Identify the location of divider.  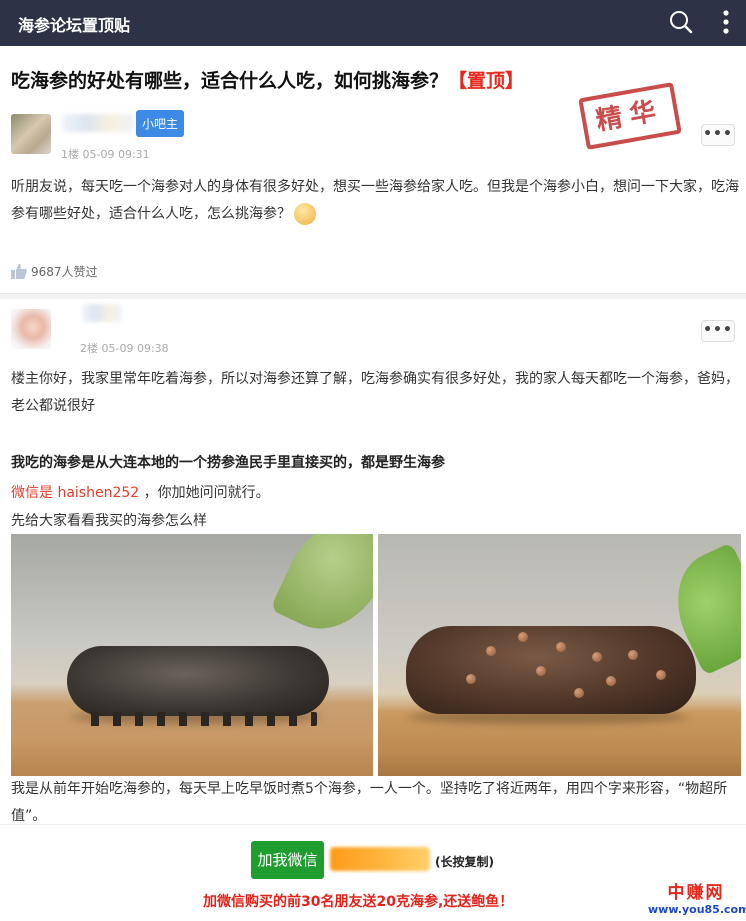
(373, 296).